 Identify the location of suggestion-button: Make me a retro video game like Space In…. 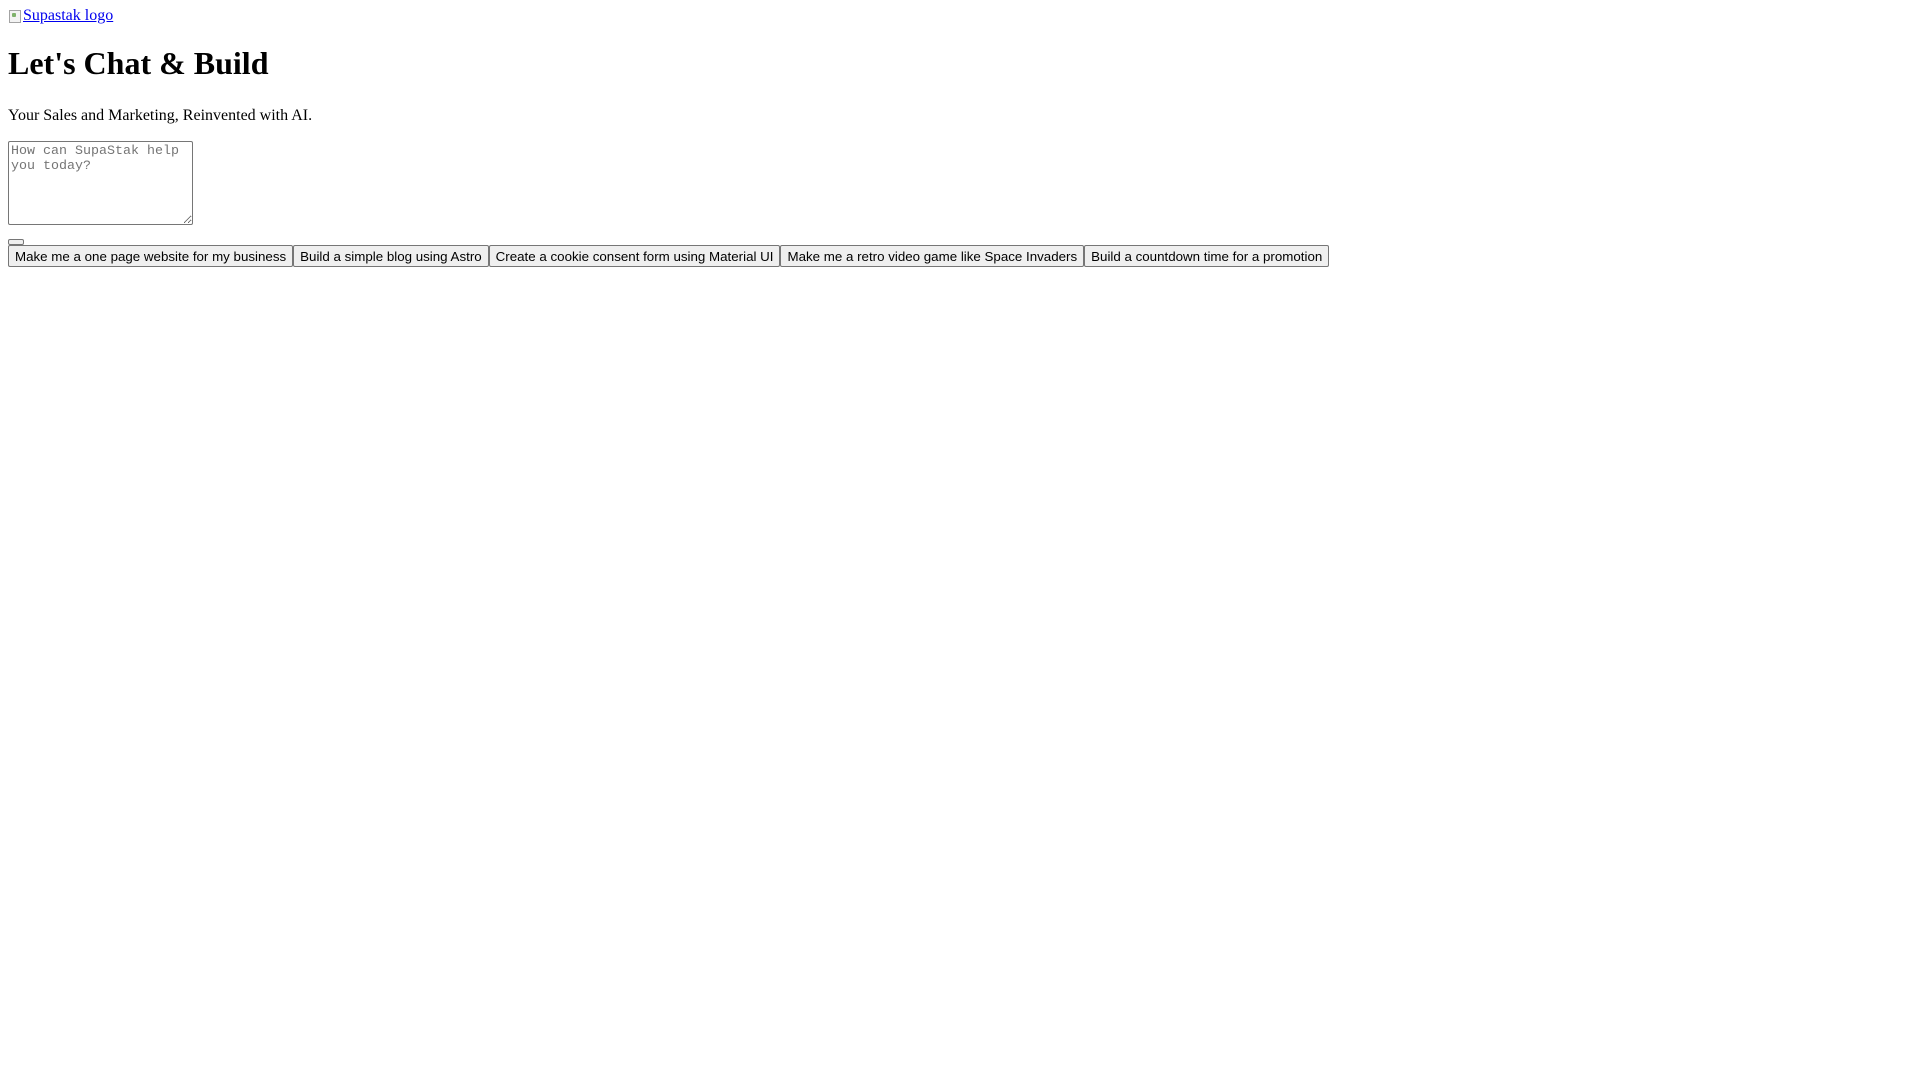
(932, 256).